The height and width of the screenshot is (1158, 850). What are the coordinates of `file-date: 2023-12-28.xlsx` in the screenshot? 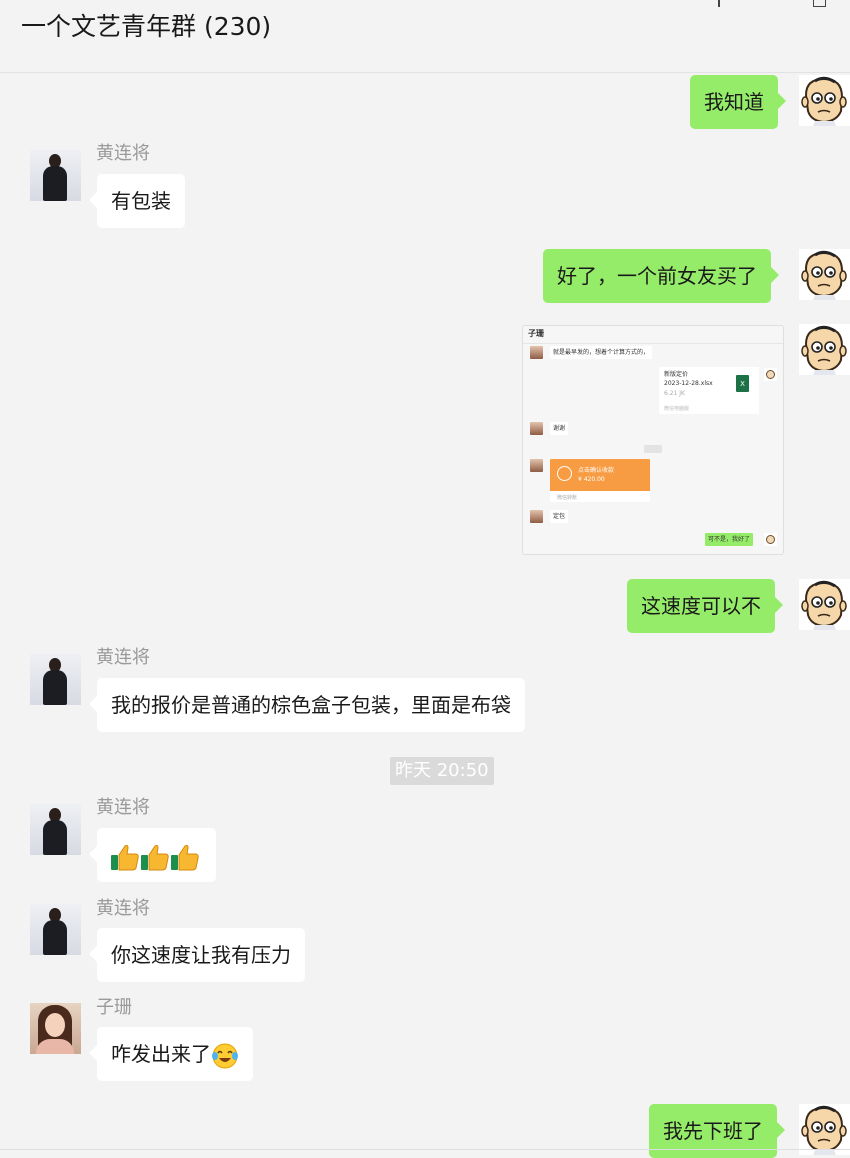 It's located at (688, 383).